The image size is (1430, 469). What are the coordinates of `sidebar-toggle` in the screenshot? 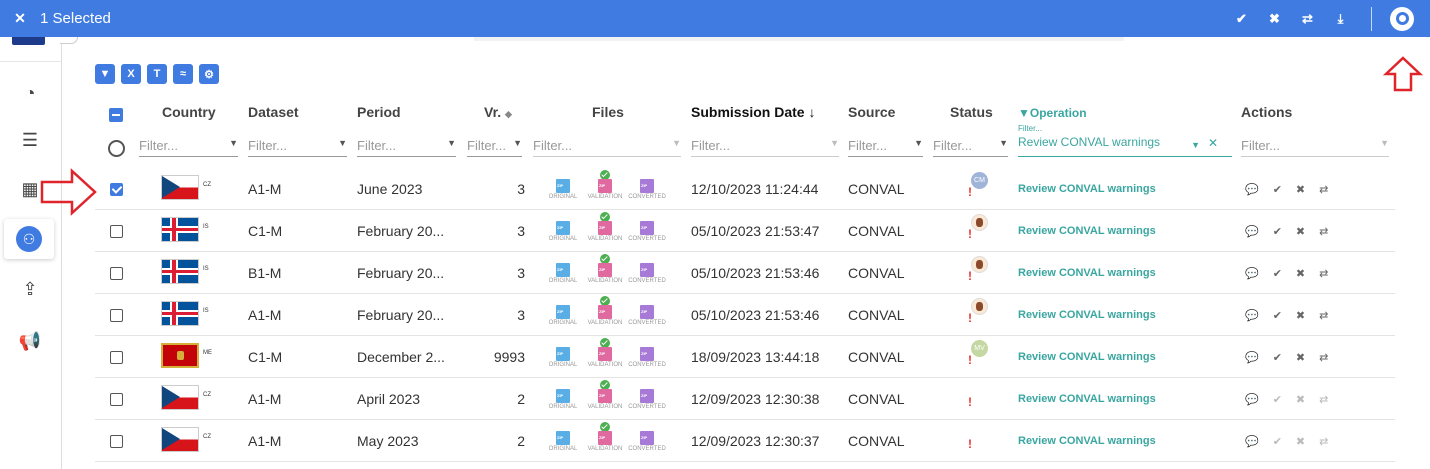 It's located at (69, 40).